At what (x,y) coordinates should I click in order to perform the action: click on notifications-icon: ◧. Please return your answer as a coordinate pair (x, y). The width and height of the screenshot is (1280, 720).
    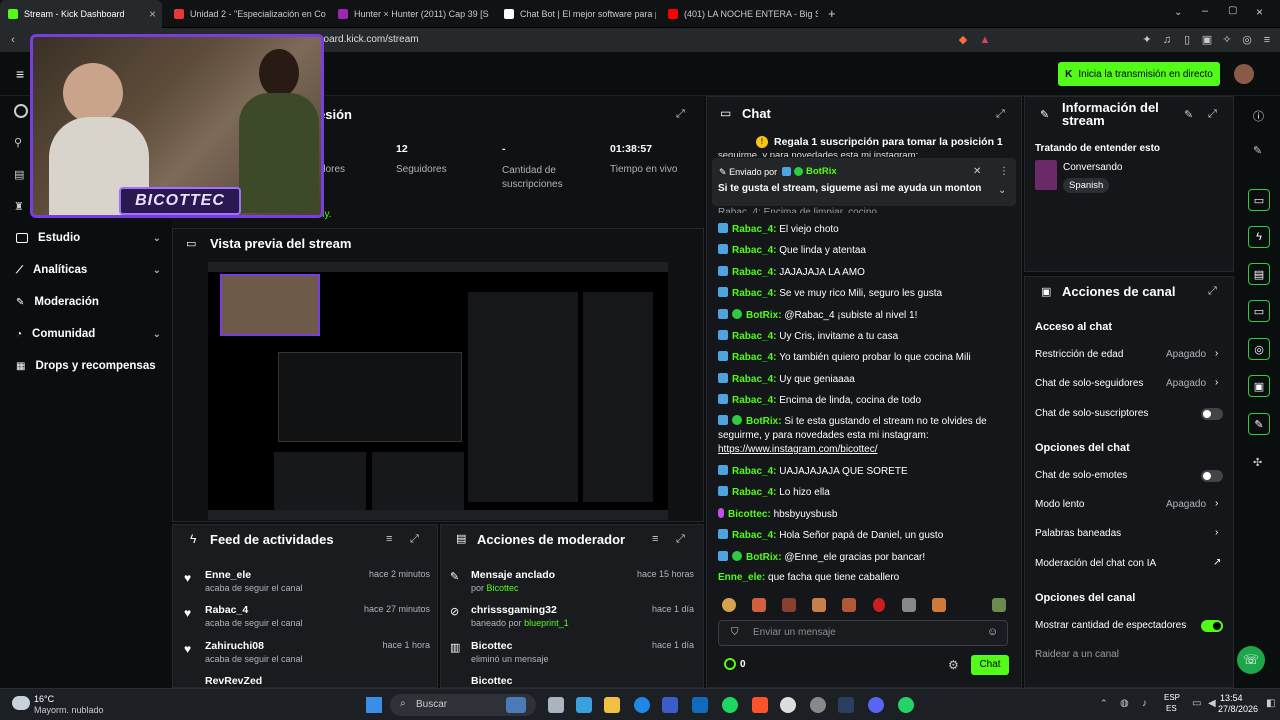
    Looking at the image, I should click on (1270, 703).